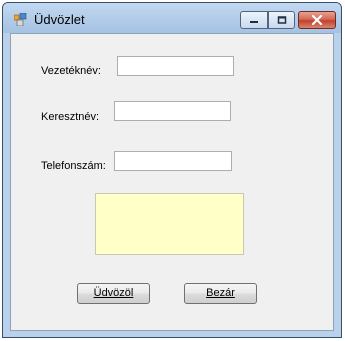 The image size is (345, 341). Describe the element at coordinates (73, 166) in the screenshot. I see `phone-label: Telefonszám:` at that location.